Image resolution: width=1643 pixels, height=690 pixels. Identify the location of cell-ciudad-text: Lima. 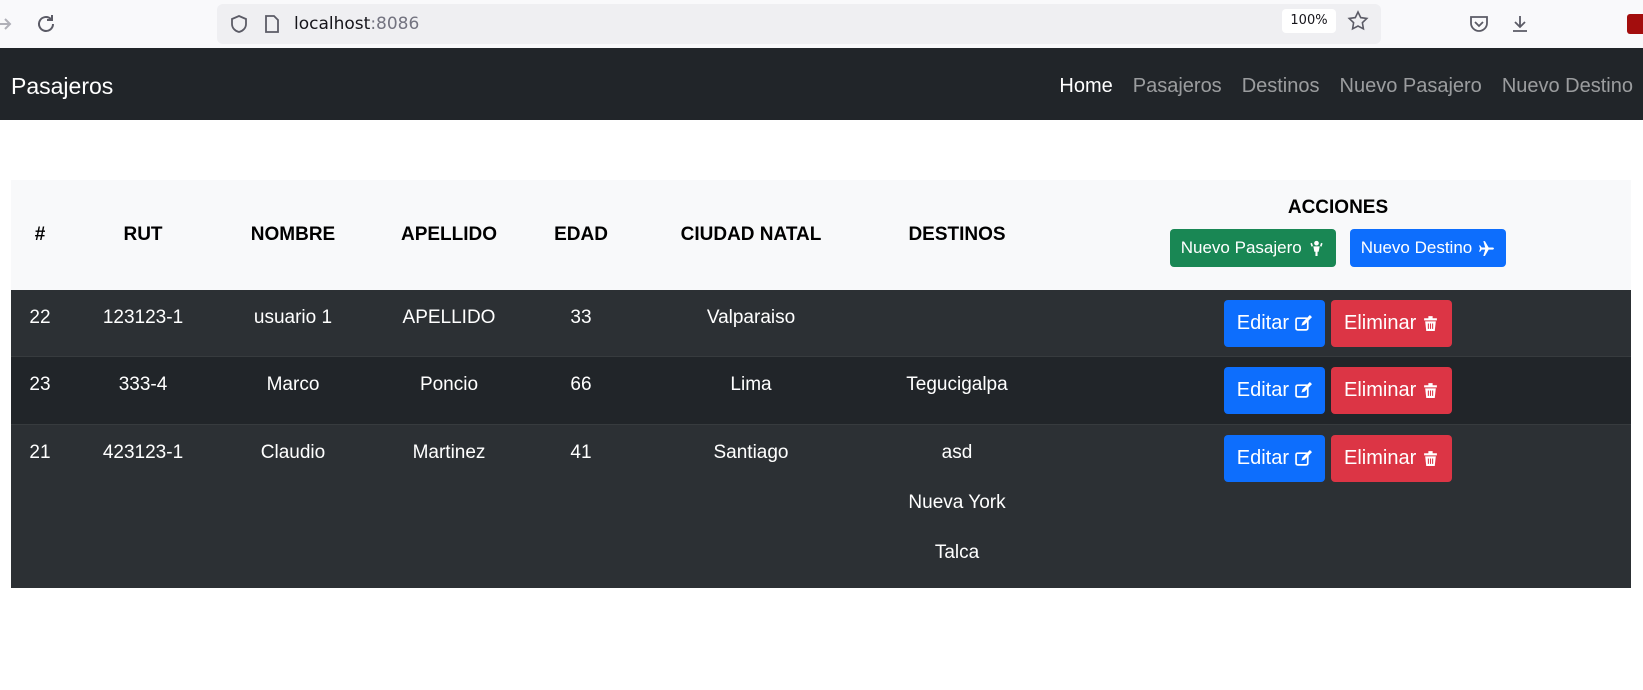
(751, 384).